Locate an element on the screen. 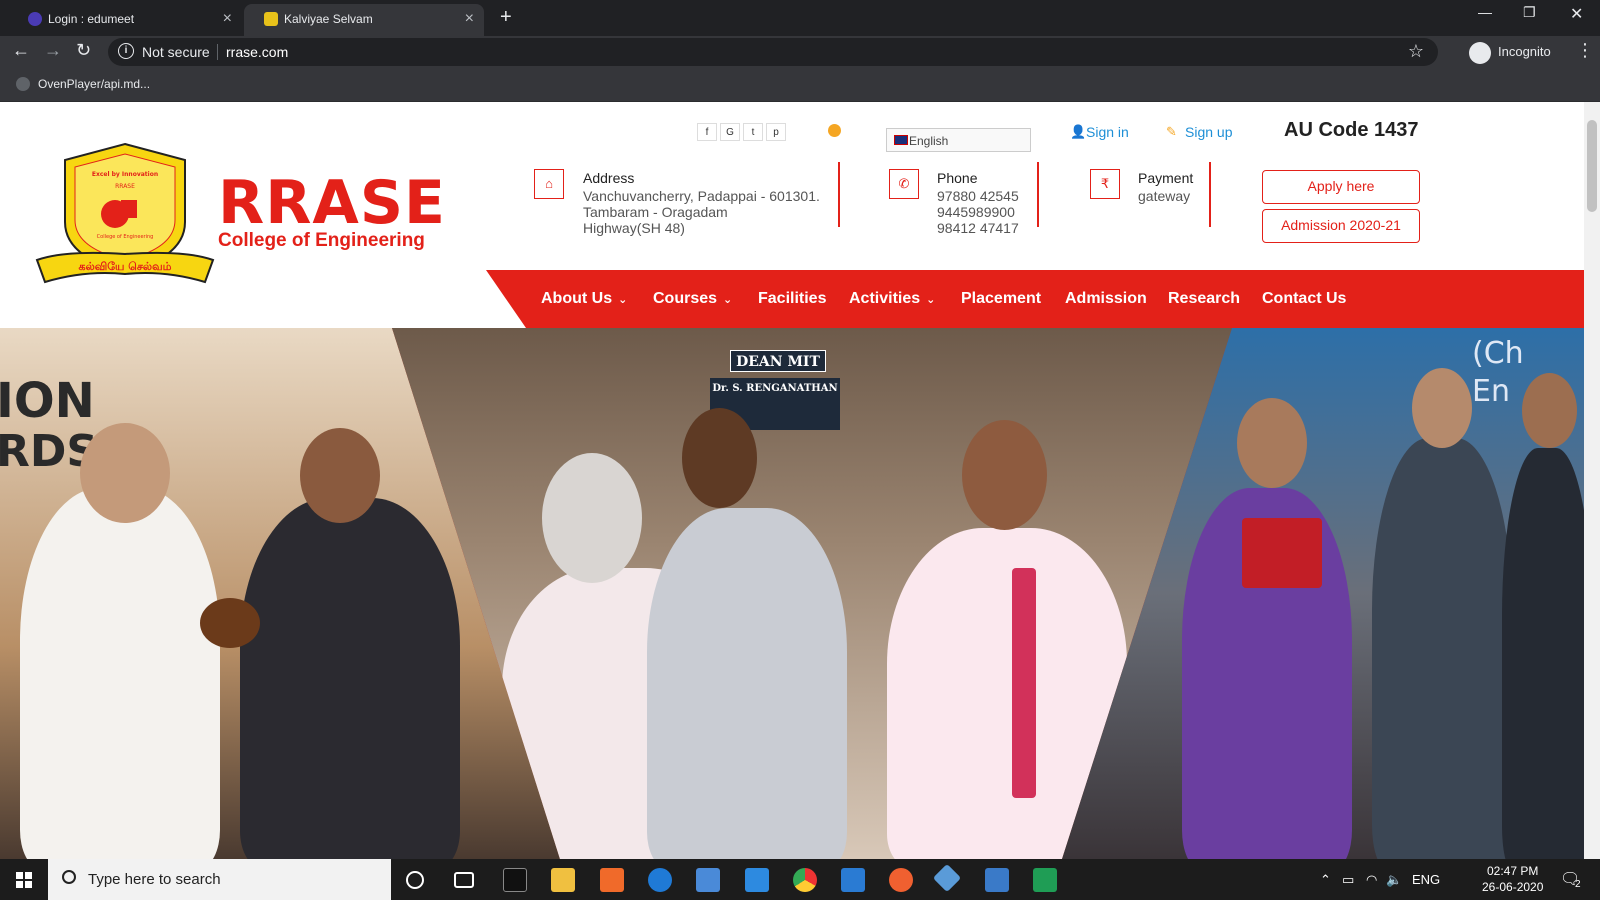 This screenshot has width=1600, height=900. cortana-icon is located at coordinates (415, 880).